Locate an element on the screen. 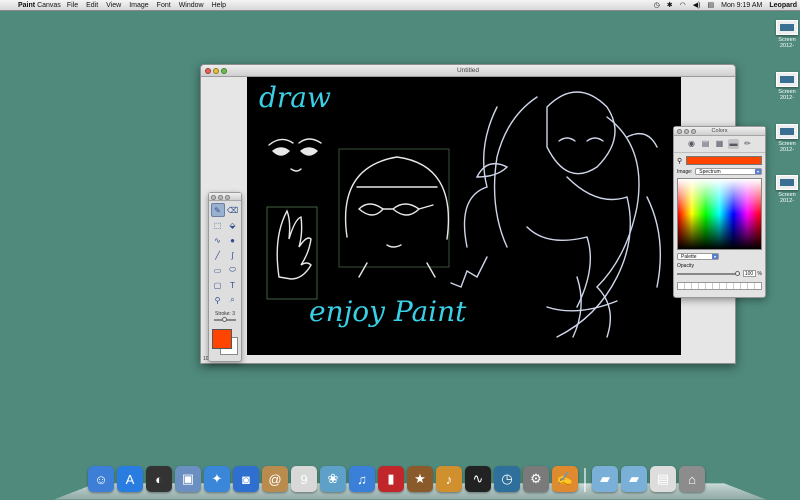 The width and height of the screenshot is (800, 500). facetime-icon: ◙ is located at coordinates (246, 479).